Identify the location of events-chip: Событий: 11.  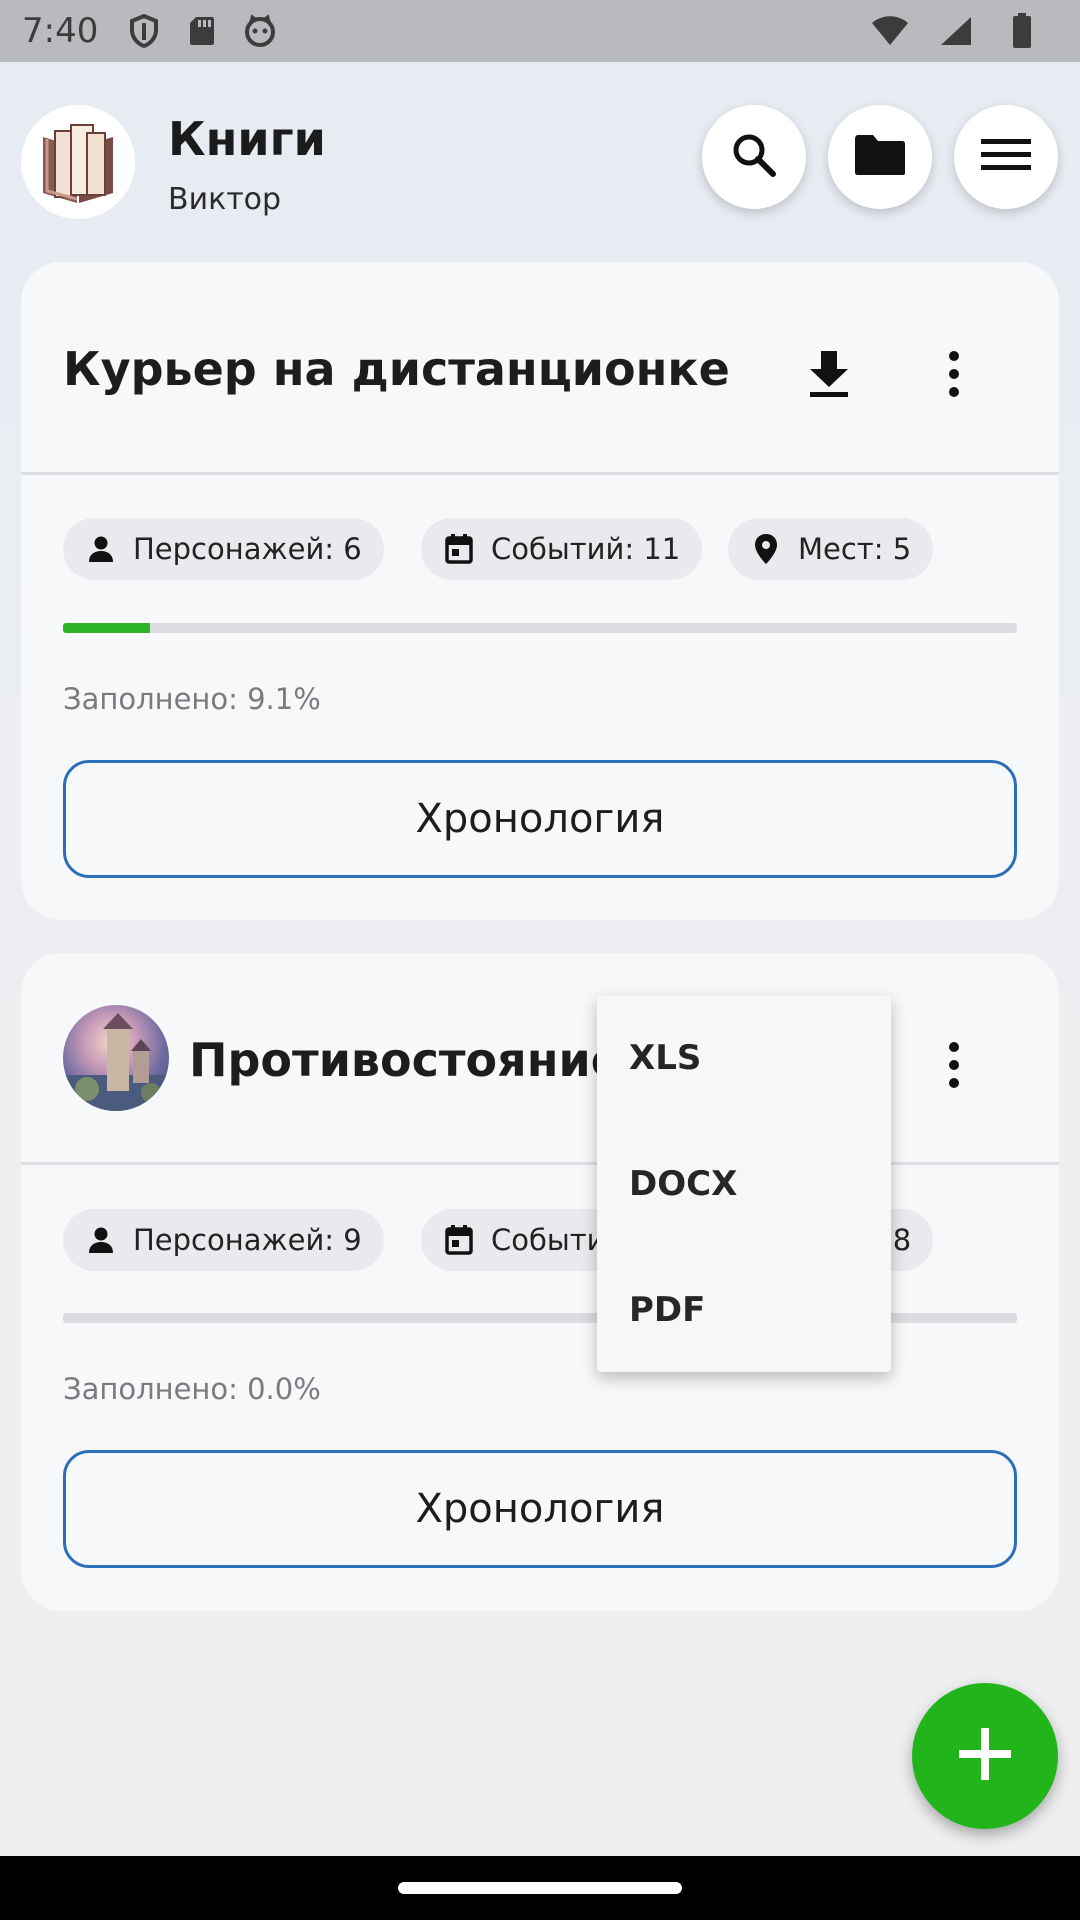
(562, 549).